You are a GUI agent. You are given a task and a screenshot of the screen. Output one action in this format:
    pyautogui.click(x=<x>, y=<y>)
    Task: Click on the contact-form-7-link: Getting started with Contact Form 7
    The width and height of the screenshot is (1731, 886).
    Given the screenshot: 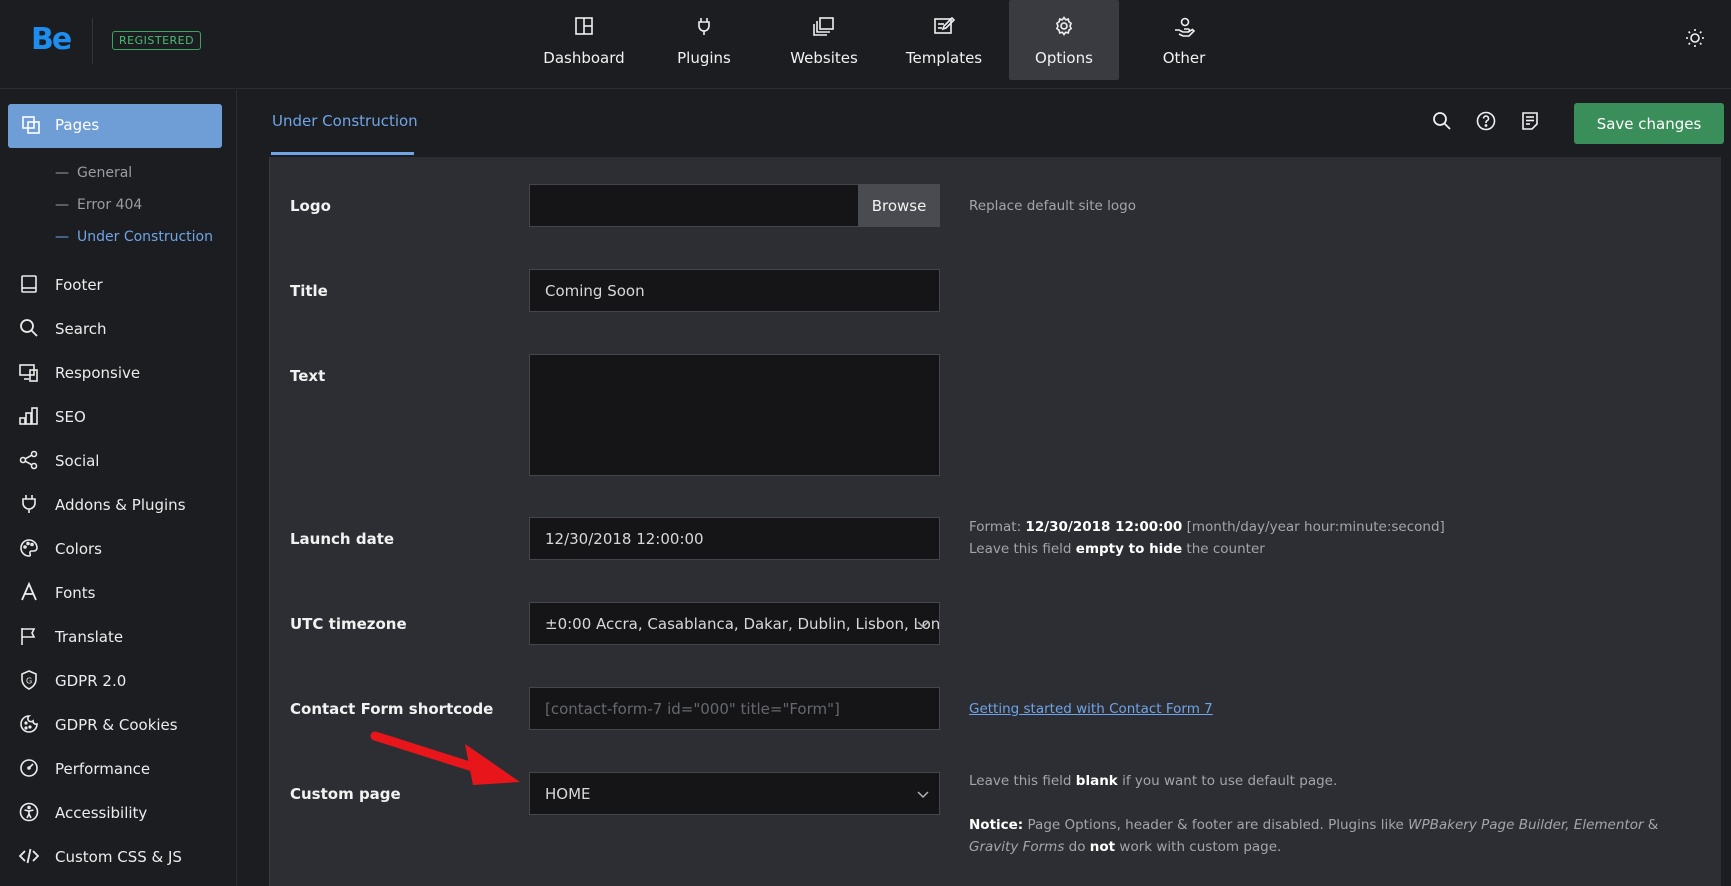 What is the action you would take?
    pyautogui.click(x=1091, y=709)
    